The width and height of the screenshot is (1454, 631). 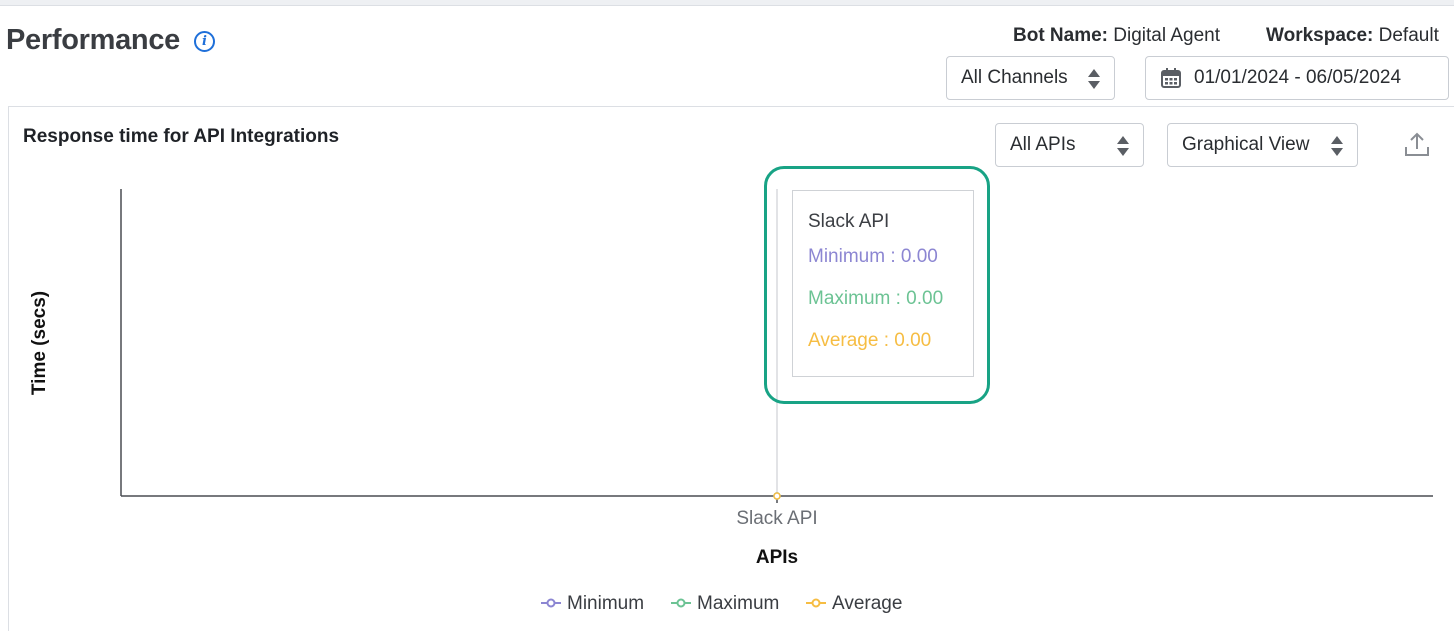 I want to click on data-point-average, so click(x=777, y=496).